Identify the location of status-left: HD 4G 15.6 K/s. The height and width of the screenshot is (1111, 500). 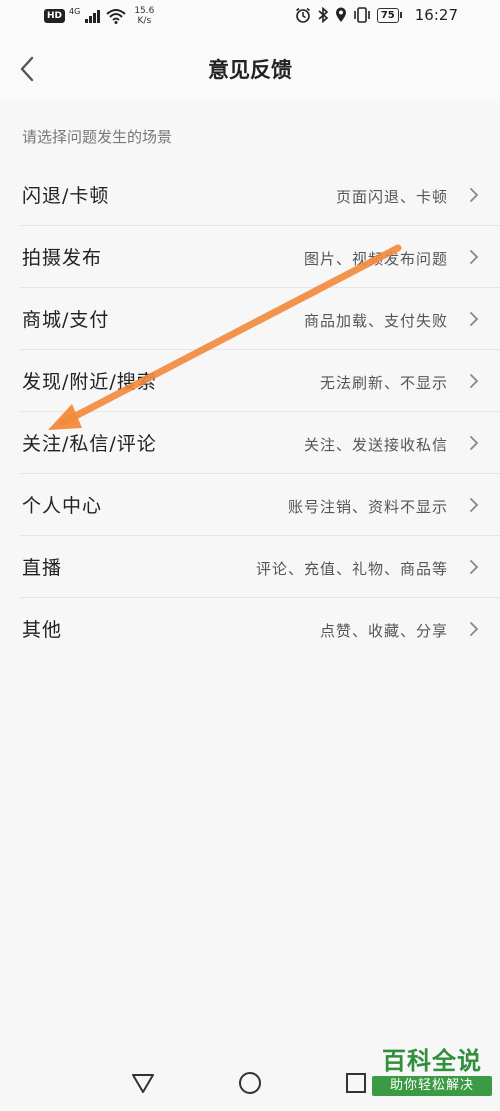
(99, 16).